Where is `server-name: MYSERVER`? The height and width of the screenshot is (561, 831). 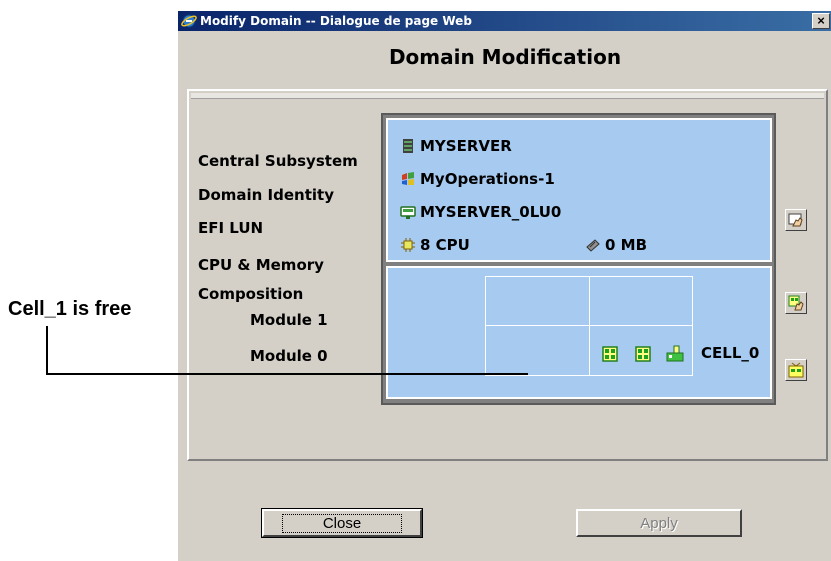
server-name: MYSERVER is located at coordinates (466, 146).